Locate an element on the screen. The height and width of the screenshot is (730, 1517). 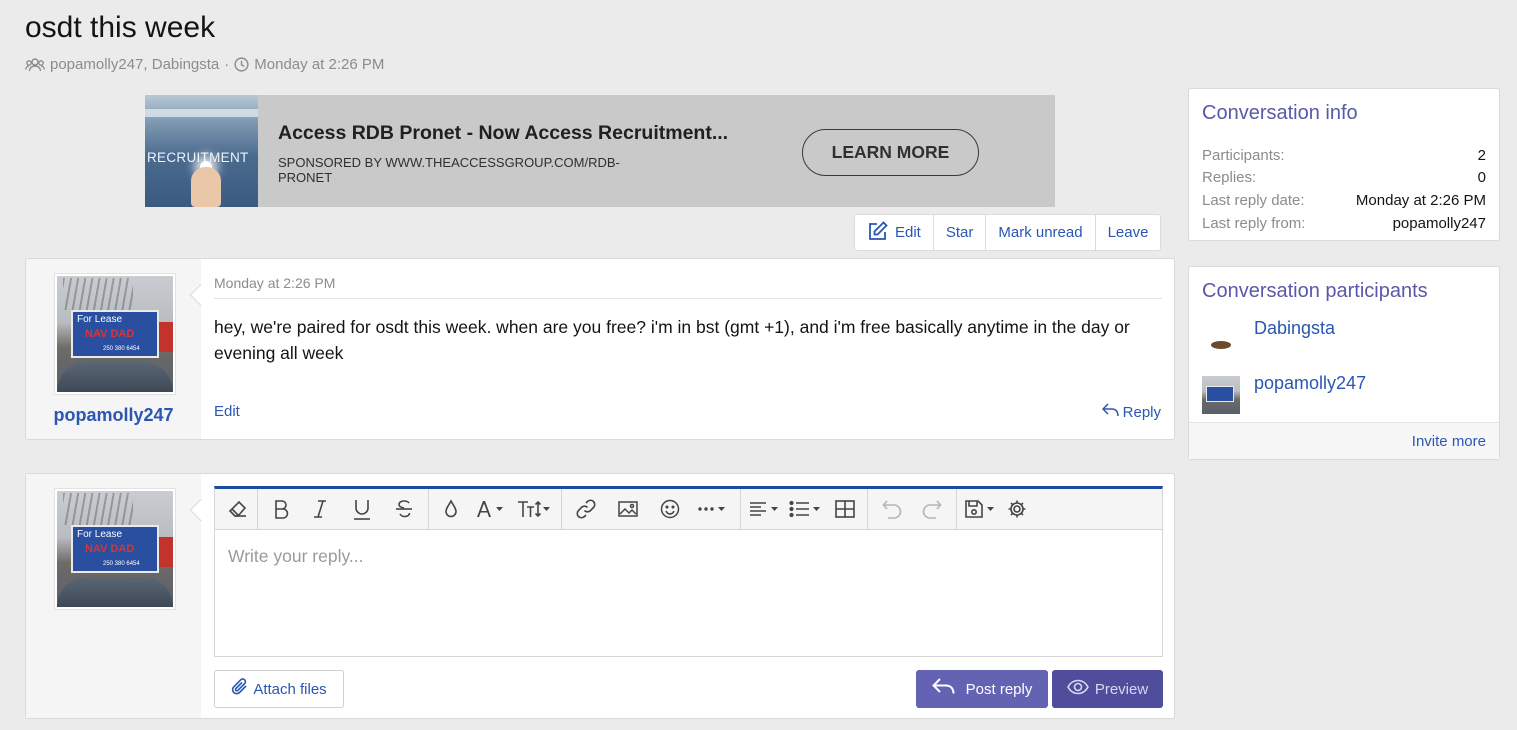
page-title: osdt this week is located at coordinates (120, 27).